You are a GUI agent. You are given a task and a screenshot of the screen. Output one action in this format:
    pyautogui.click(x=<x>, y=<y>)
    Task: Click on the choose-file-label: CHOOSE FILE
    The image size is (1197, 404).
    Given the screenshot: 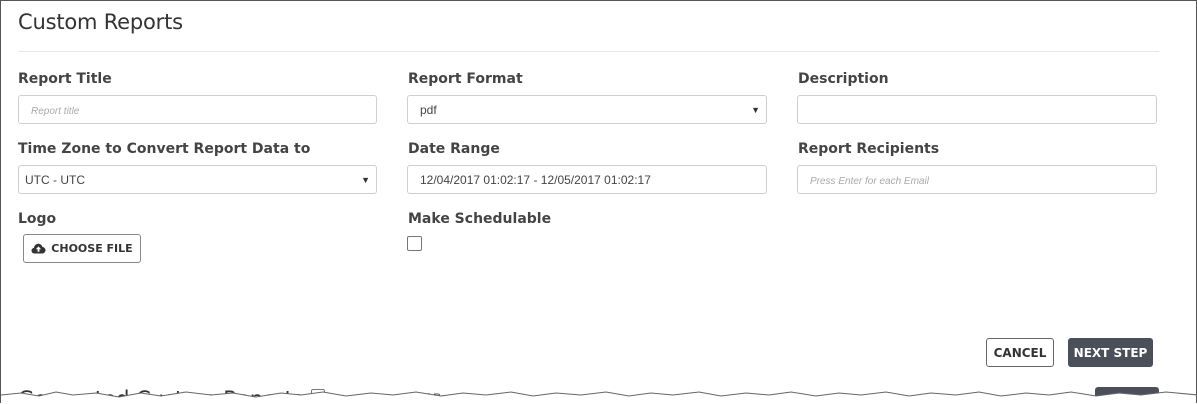 What is the action you would take?
    pyautogui.click(x=92, y=248)
    